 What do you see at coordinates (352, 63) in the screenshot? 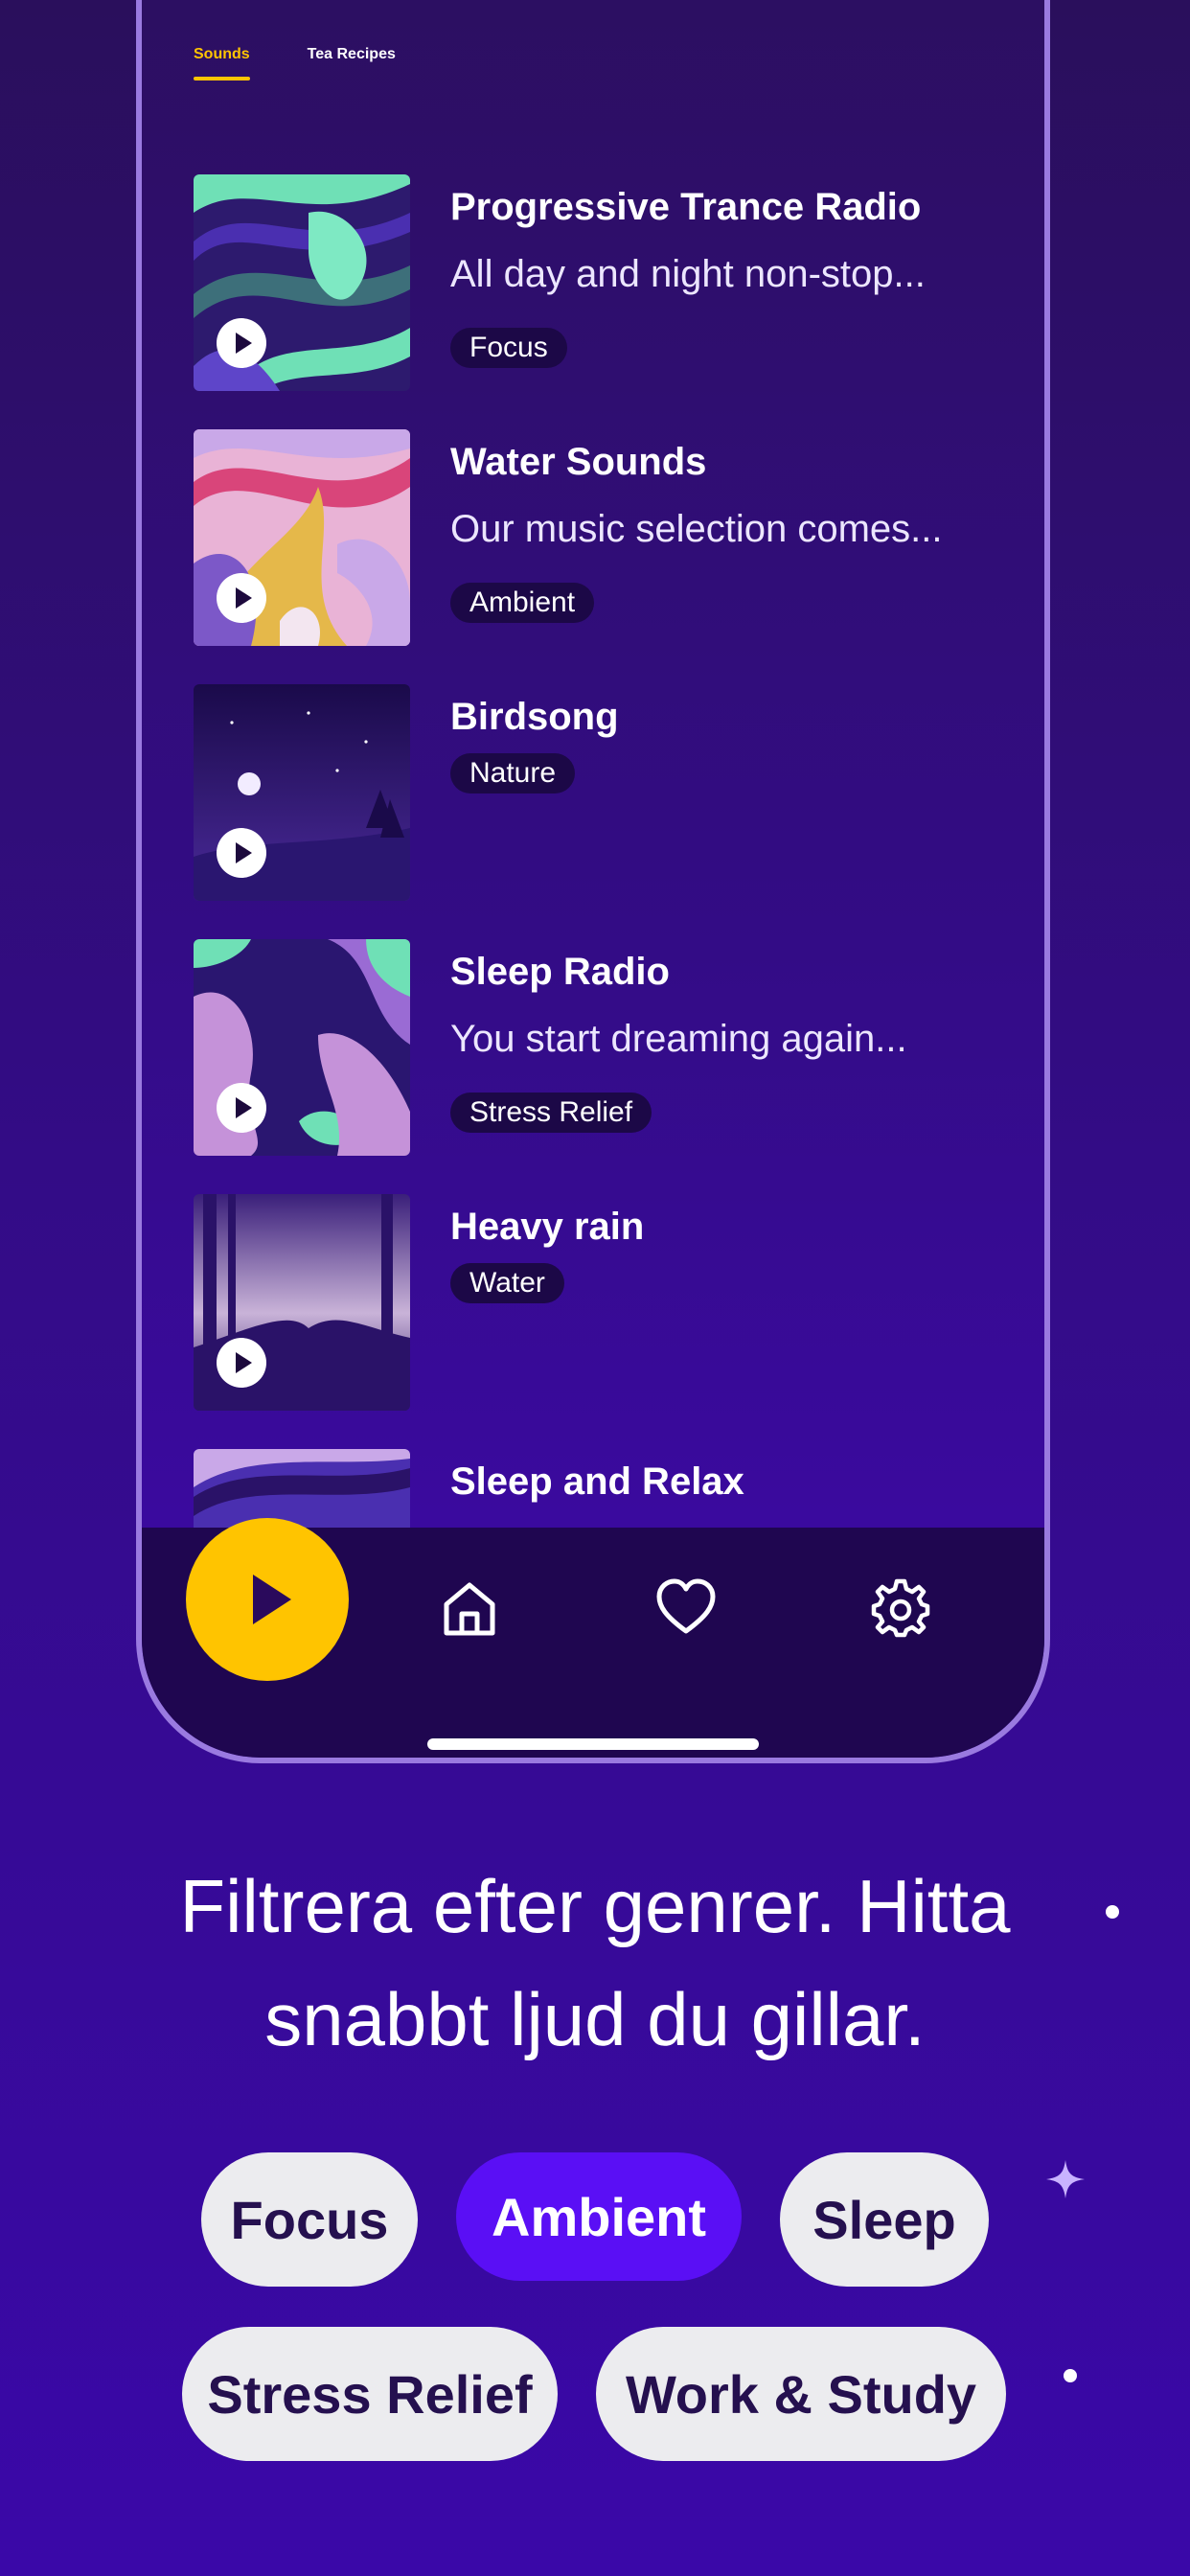
I see `tab-tea-recipes: Tea Recipes` at bounding box center [352, 63].